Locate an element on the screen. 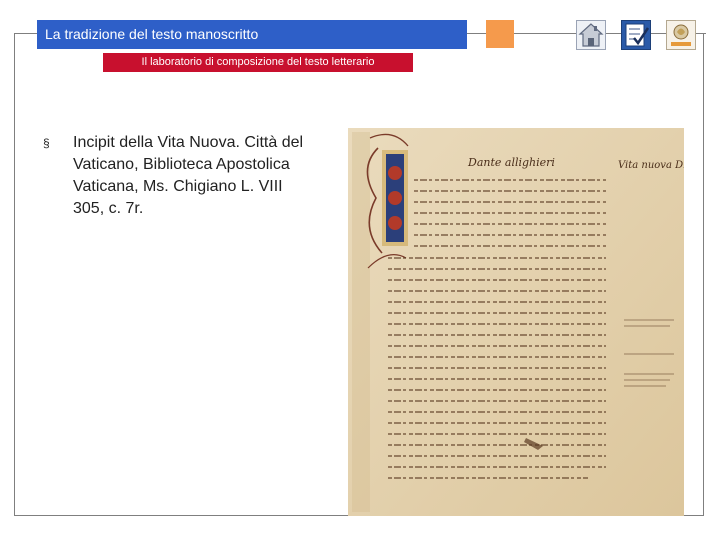 This screenshot has width=720, height=540. logo-button is located at coordinates (681, 35).